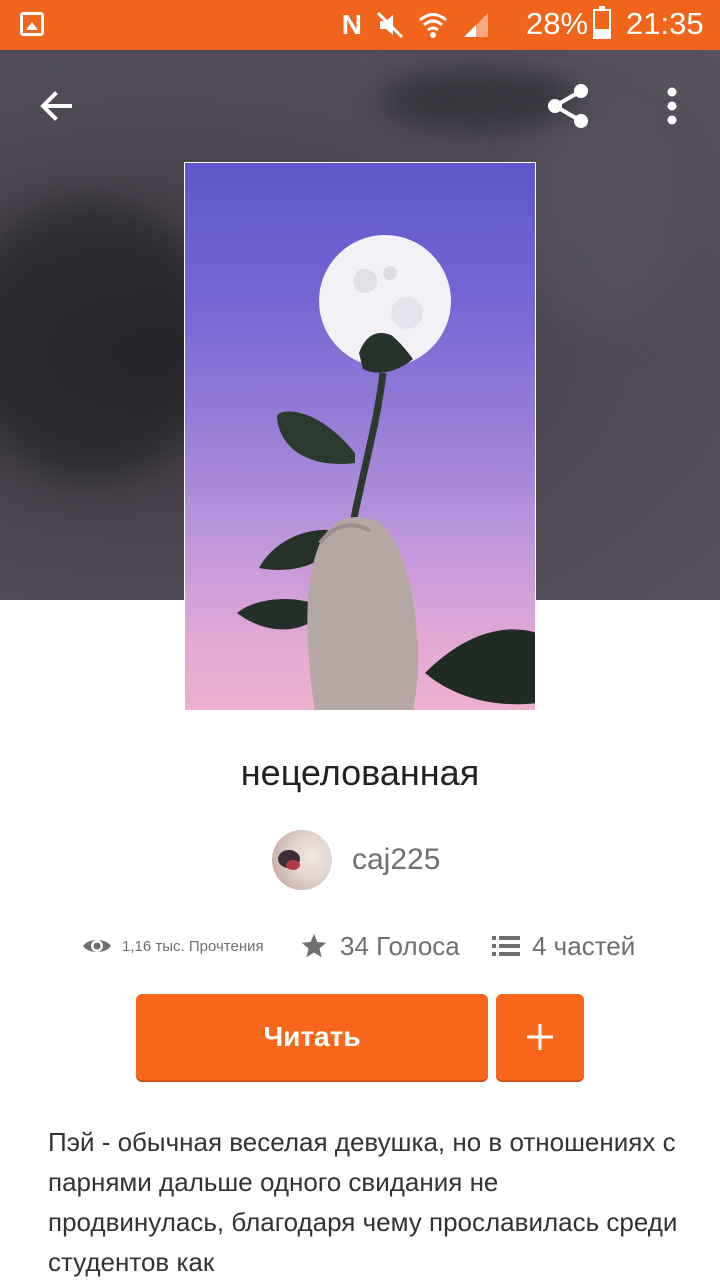 This screenshot has width=720, height=1280. I want to click on wifi-icon, so click(433, 25).